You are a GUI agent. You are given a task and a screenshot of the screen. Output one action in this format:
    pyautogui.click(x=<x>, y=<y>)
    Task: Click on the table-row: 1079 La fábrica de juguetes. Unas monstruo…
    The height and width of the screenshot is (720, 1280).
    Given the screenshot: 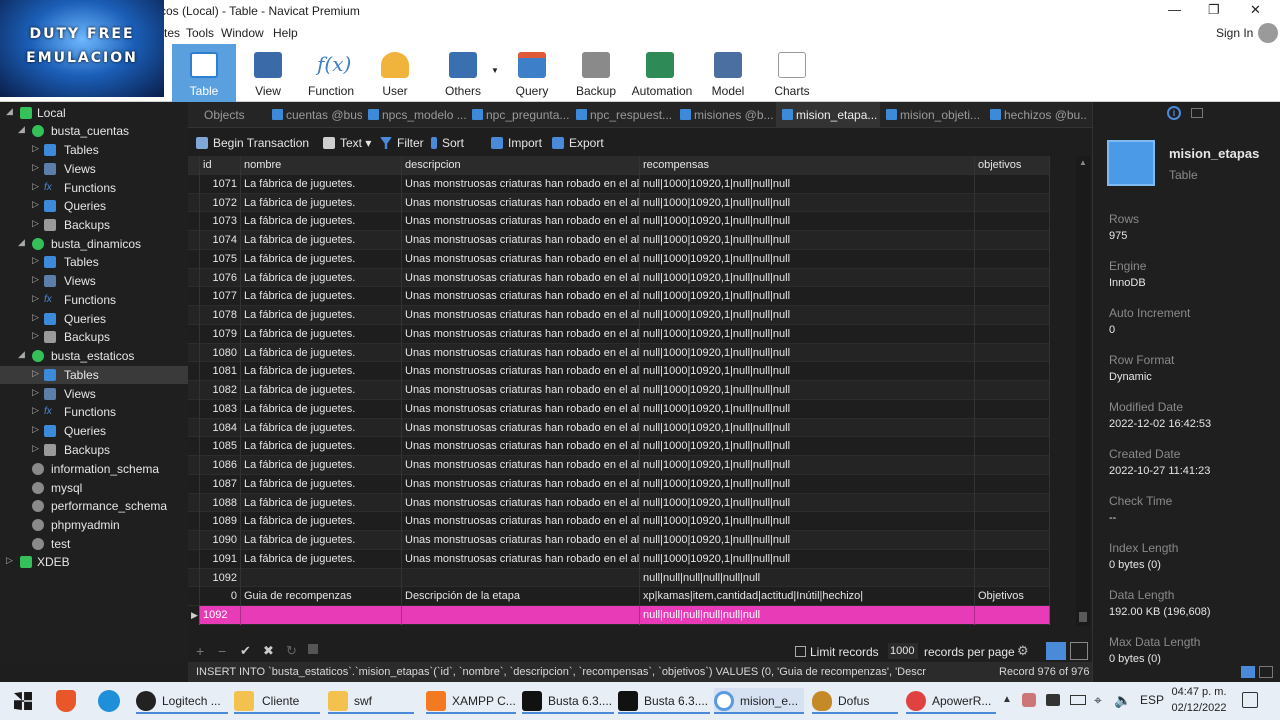 What is the action you would take?
    pyautogui.click(x=619, y=334)
    